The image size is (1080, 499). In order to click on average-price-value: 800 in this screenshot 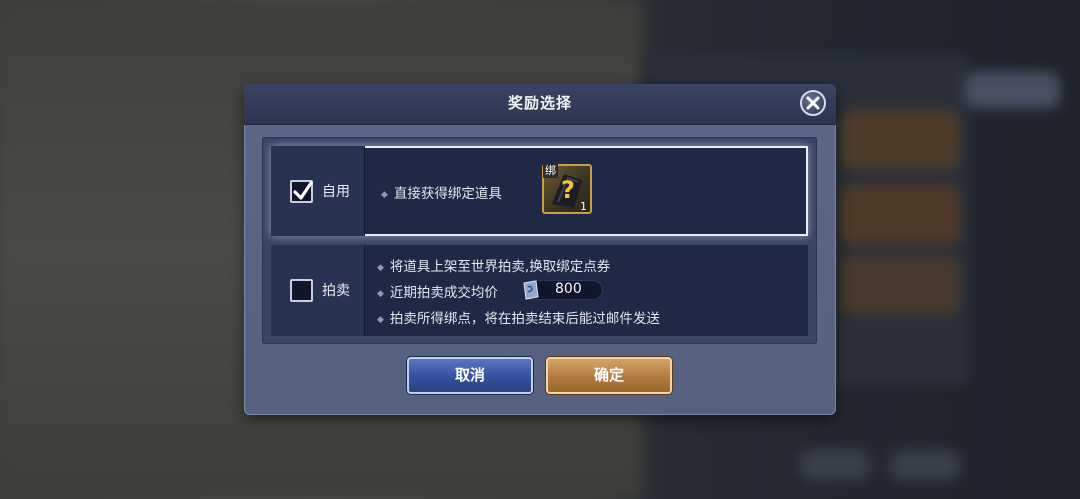, I will do `click(568, 289)`.